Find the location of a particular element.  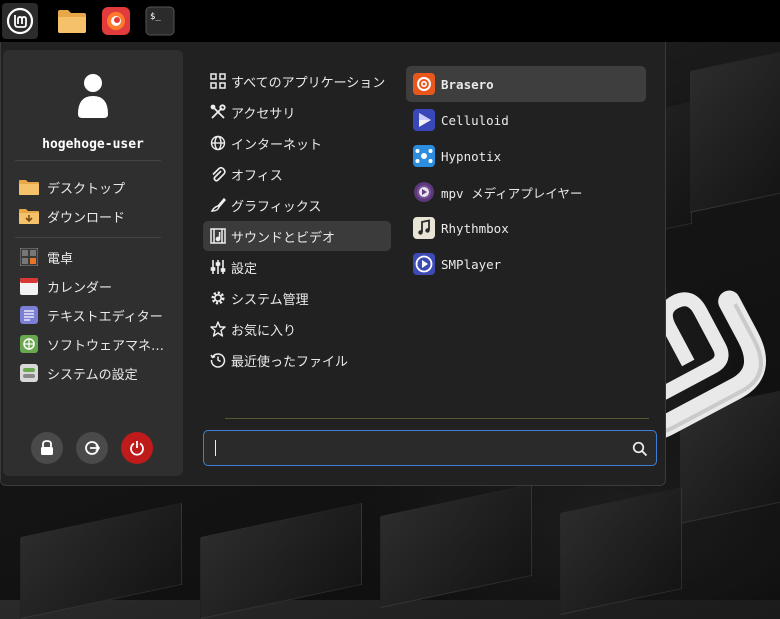

category-internet: インターネット is located at coordinates (297, 143).